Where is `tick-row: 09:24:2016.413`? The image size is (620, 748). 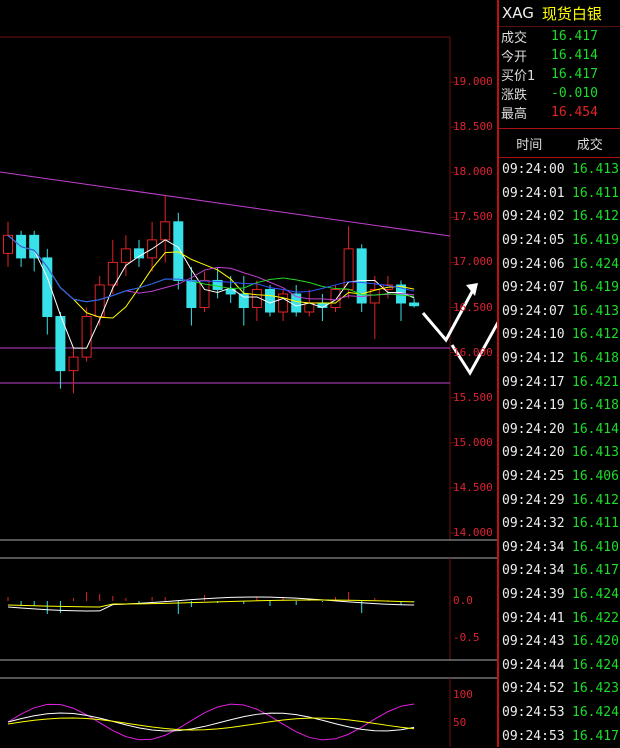 tick-row: 09:24:2016.413 is located at coordinates (559, 453).